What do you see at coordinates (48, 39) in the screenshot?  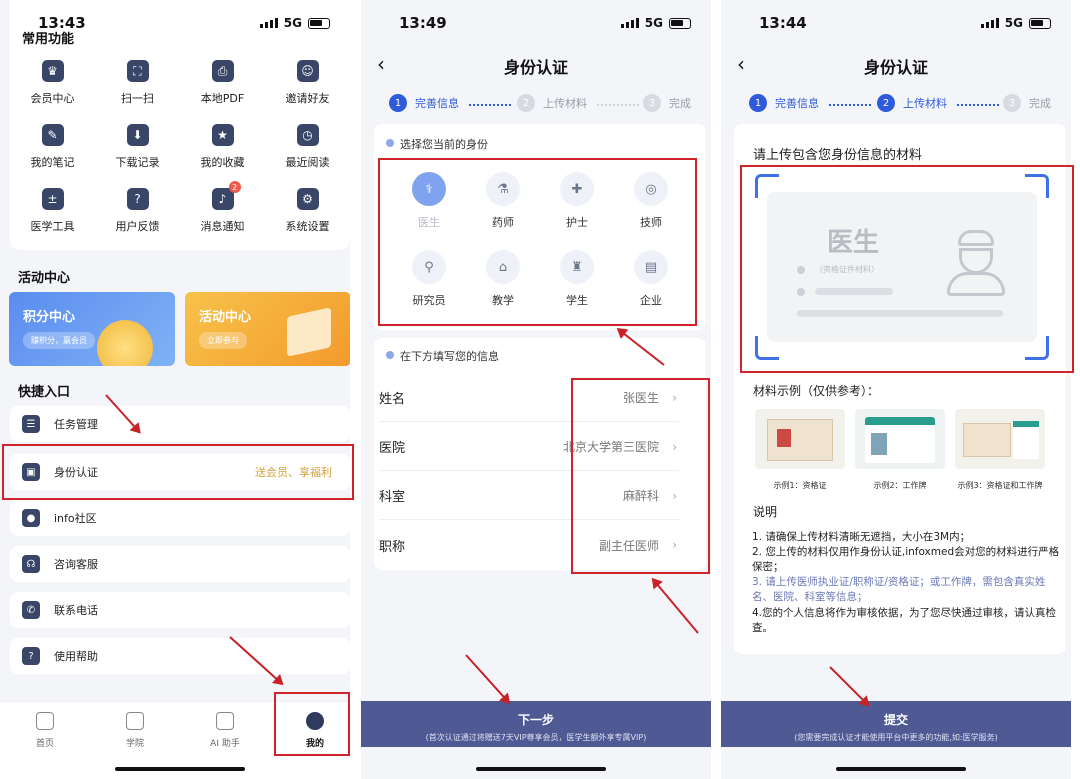 I see `common-functions-title: 常用功能` at bounding box center [48, 39].